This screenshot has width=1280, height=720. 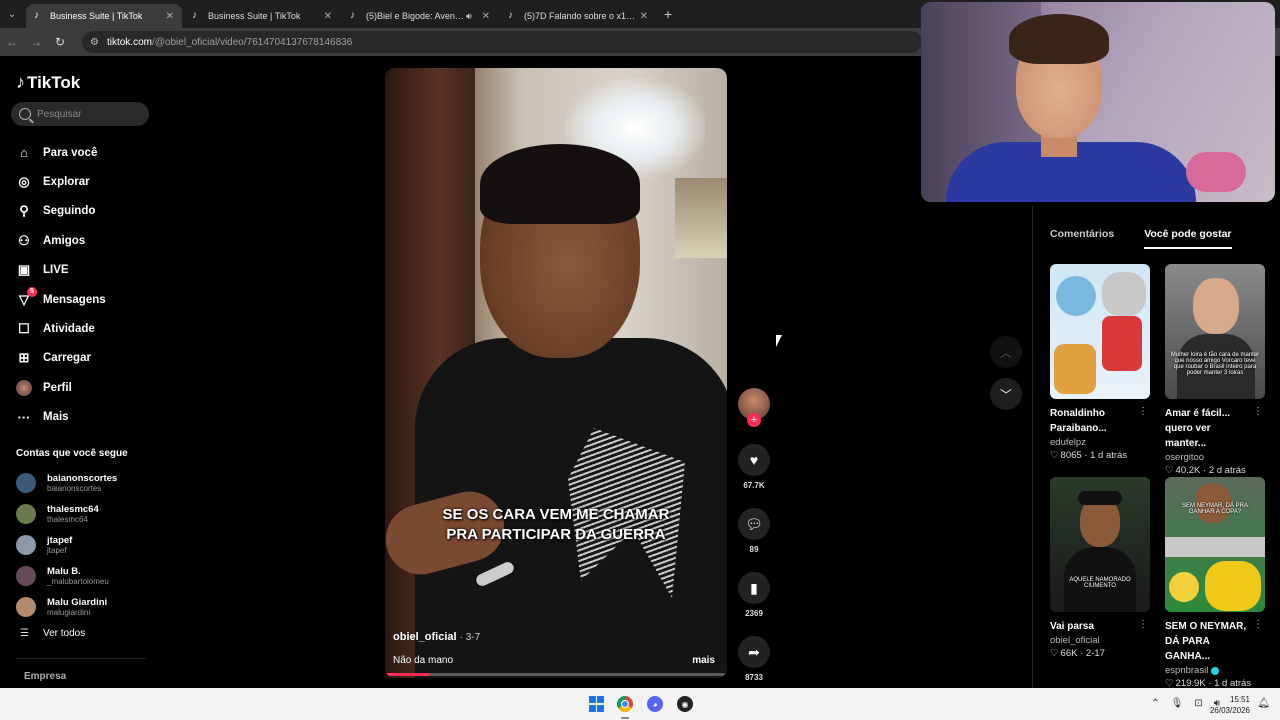 What do you see at coordinates (754, 613) in the screenshot?
I see `save-count: 2369` at bounding box center [754, 613].